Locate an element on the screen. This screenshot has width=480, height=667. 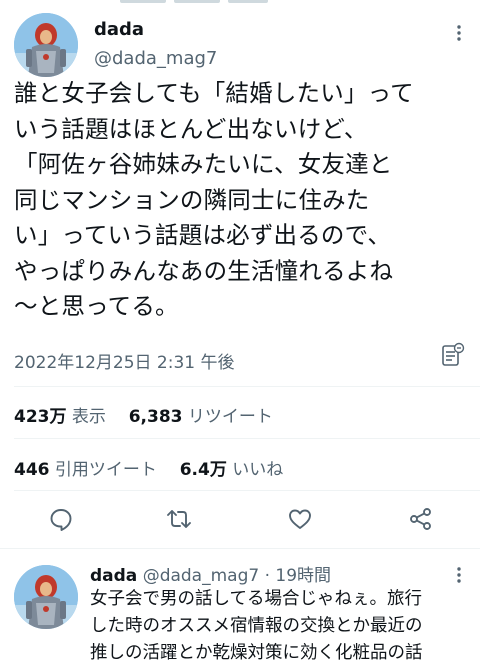
likes-count: 6.4万 is located at coordinates (203, 470).